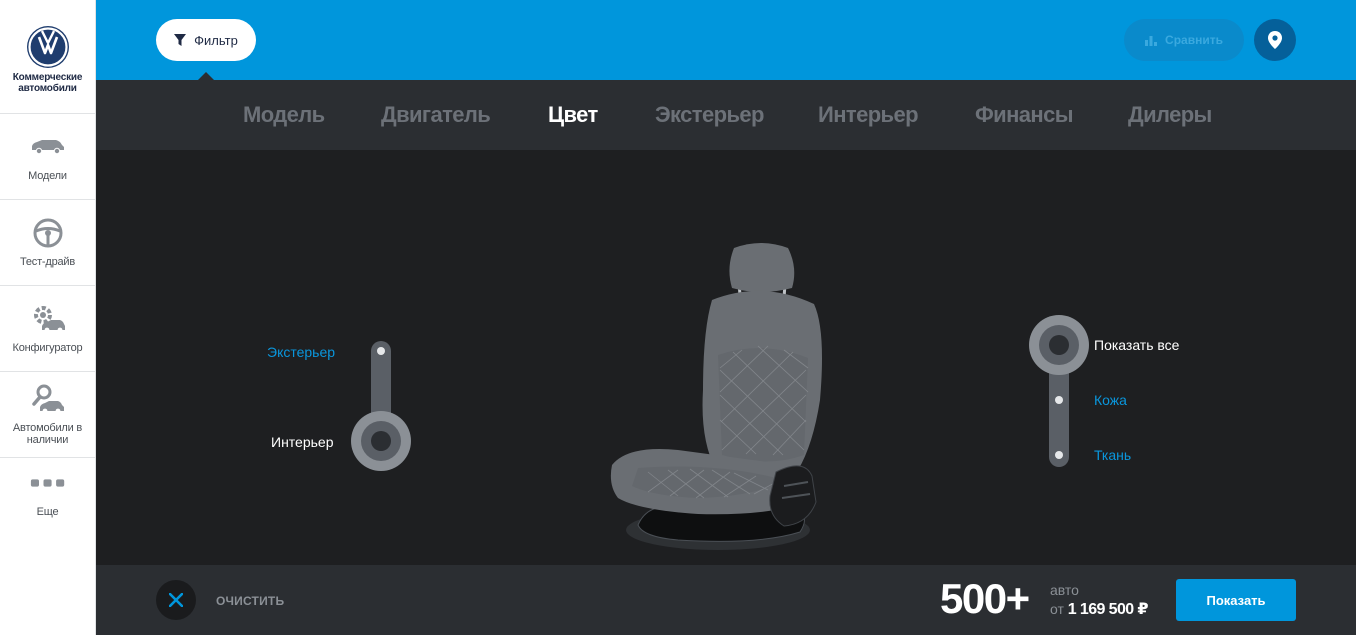 Image resolution: width=1356 pixels, height=635 pixels. I want to click on tab-model: Модель, so click(284, 115).